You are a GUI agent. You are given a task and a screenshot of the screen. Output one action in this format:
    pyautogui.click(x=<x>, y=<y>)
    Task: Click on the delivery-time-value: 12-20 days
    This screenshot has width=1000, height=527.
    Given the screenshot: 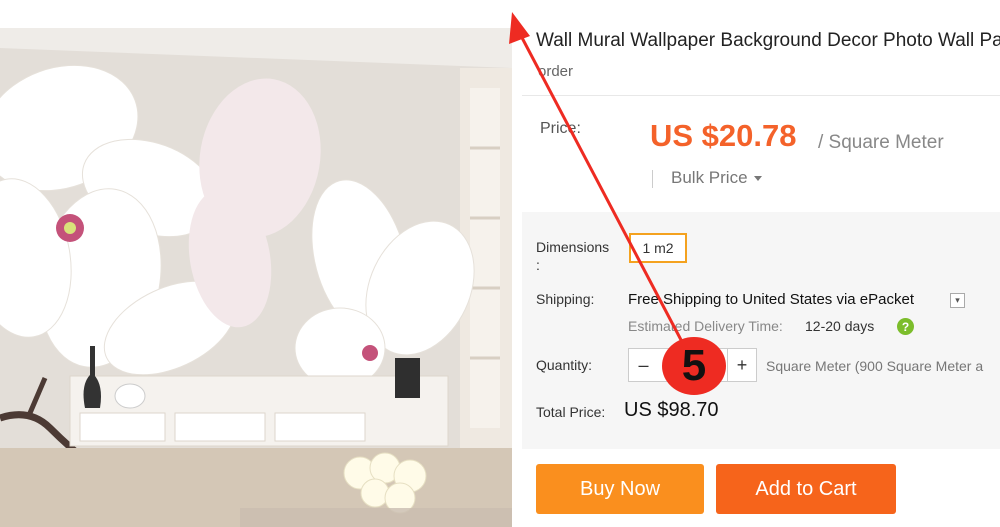 What is the action you would take?
    pyautogui.click(x=840, y=326)
    